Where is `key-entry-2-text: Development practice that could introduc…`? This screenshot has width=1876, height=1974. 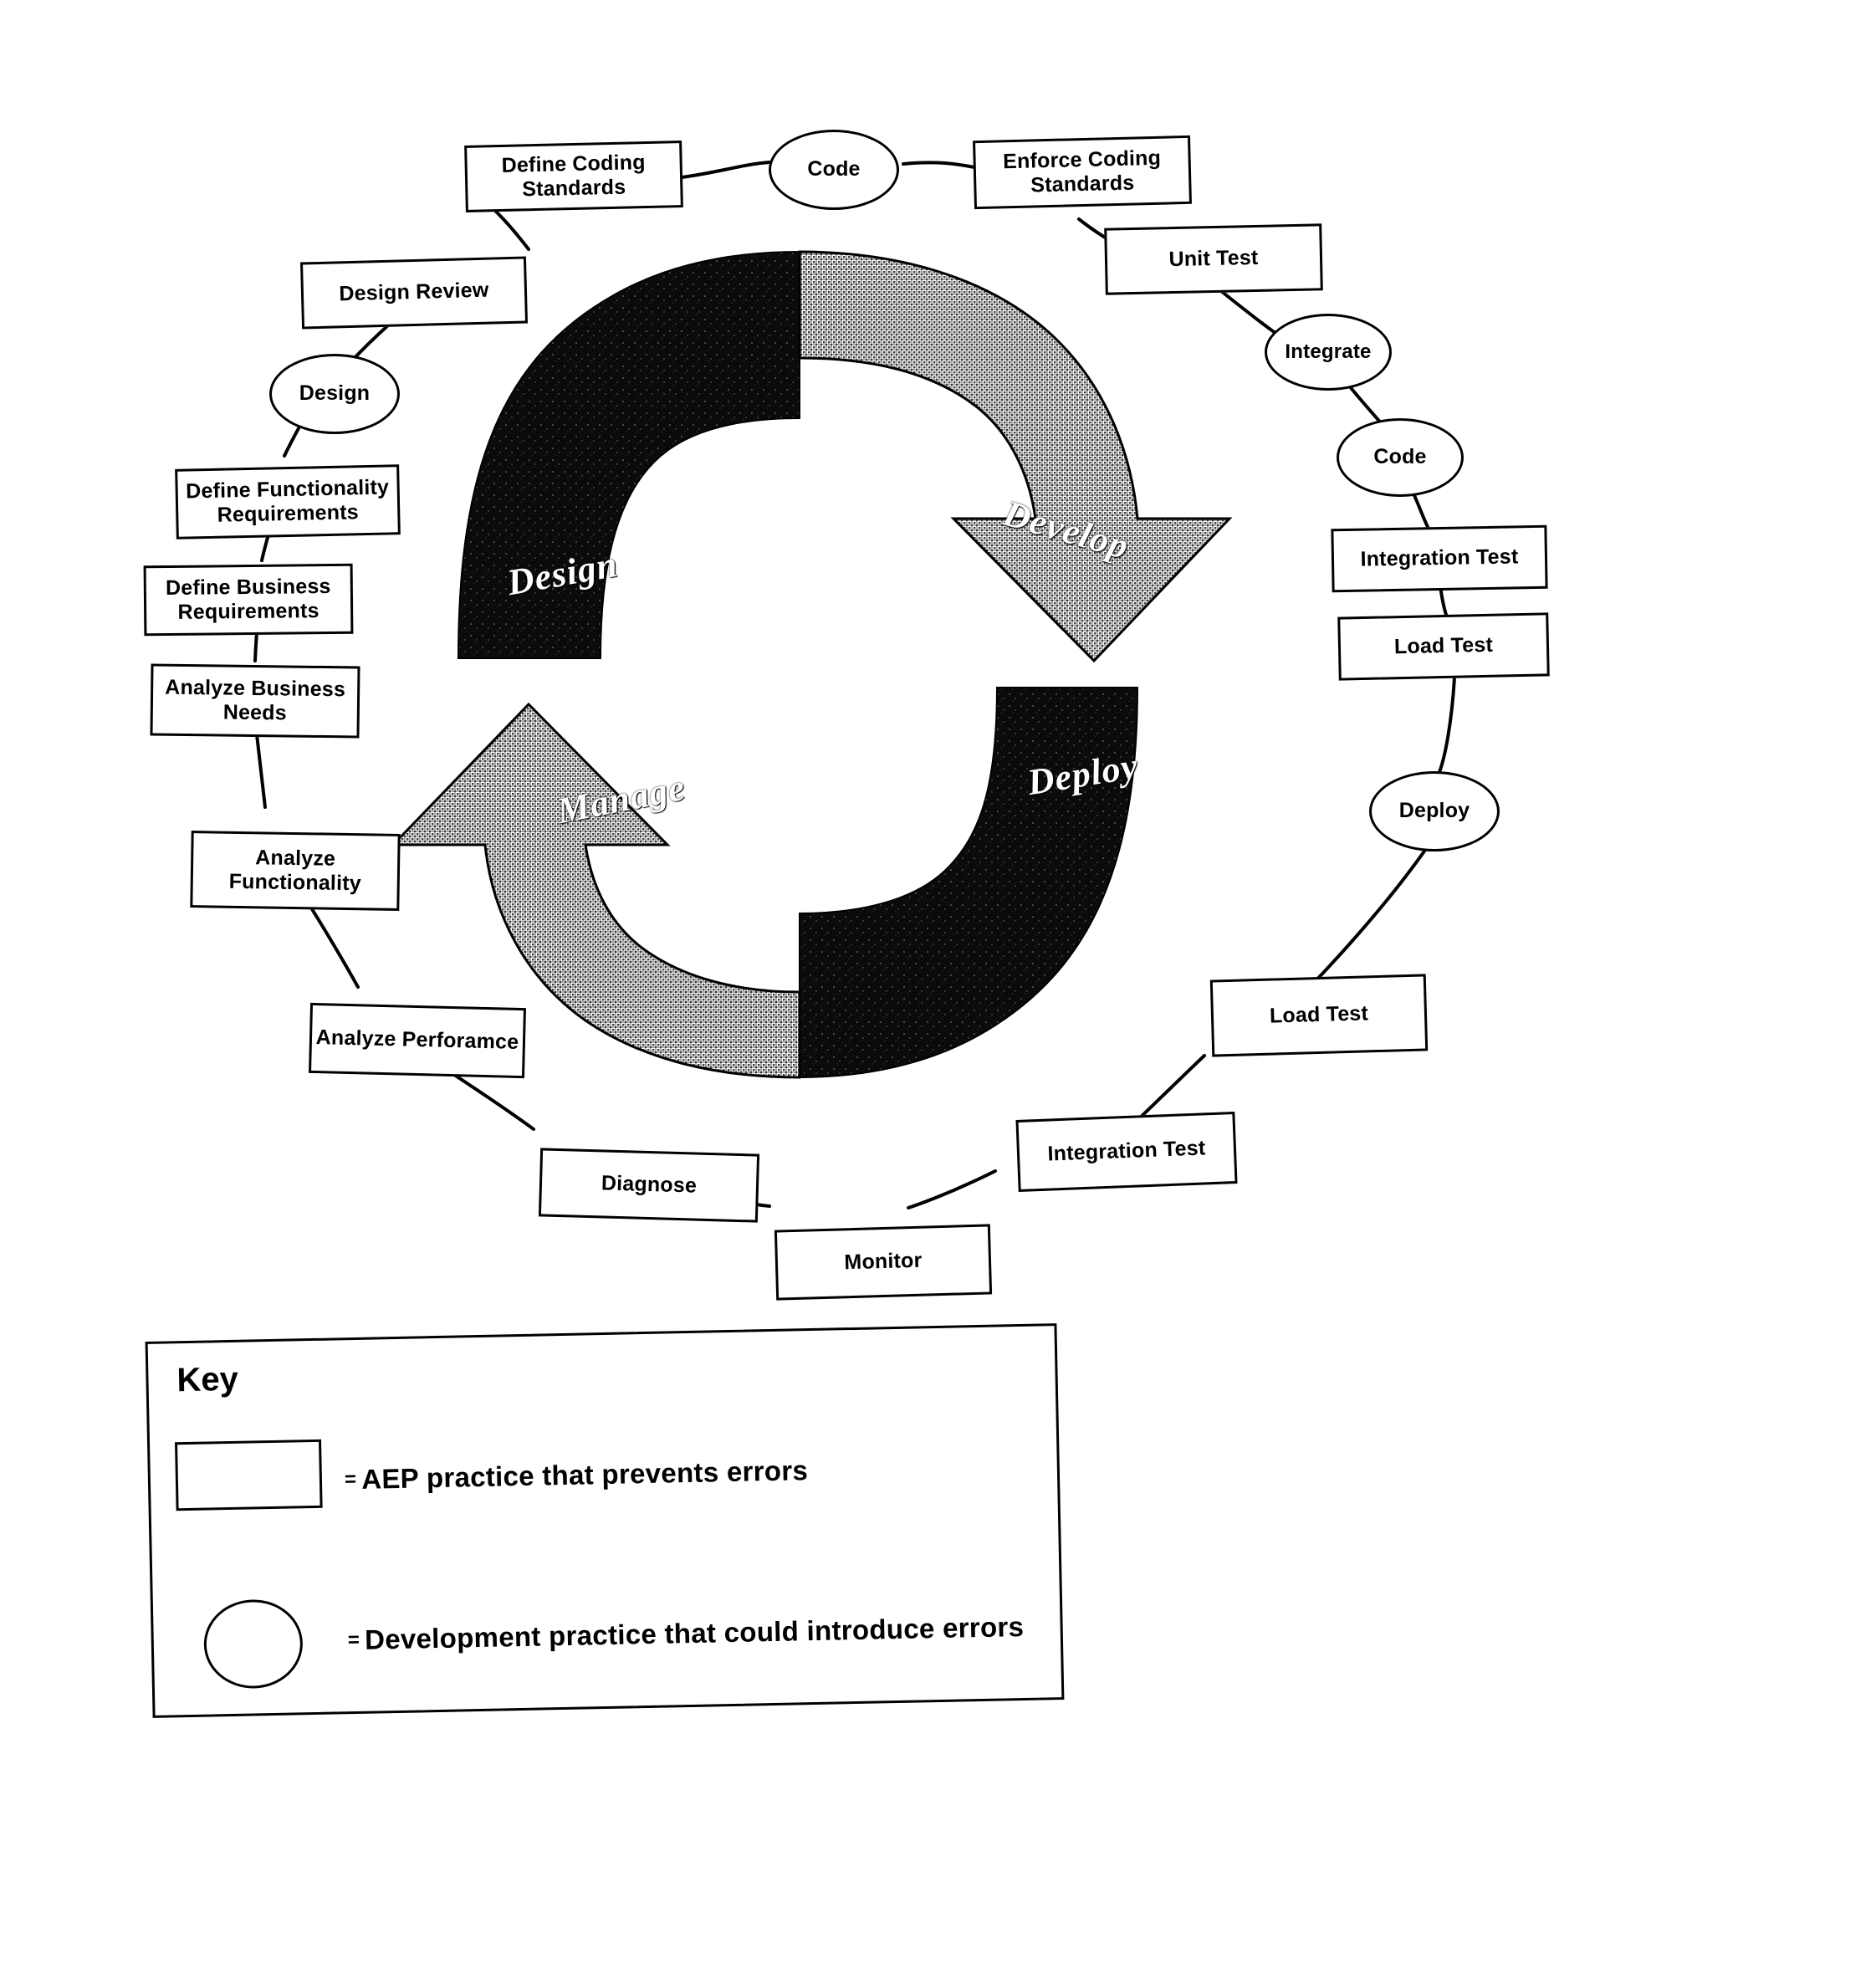
key-entry-2-text: Development practice that could introduc… is located at coordinates (694, 1632).